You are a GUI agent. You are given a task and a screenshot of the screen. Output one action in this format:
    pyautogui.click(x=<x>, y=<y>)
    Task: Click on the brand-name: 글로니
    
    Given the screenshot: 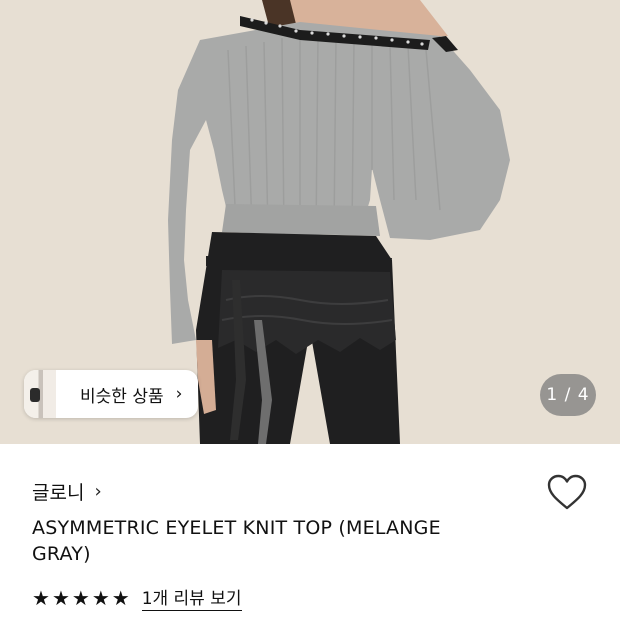 What is the action you would take?
    pyautogui.click(x=58, y=493)
    